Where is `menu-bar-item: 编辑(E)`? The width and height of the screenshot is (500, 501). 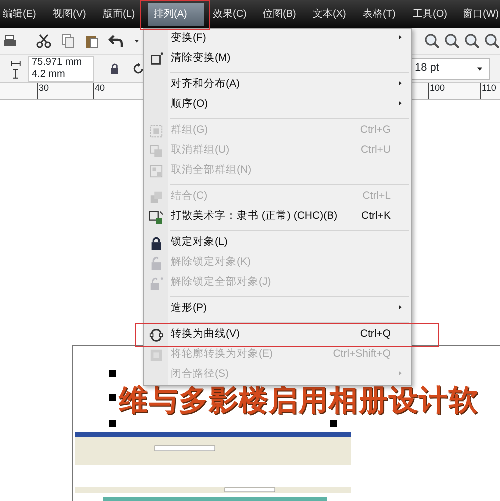 menu-bar-item: 编辑(E) is located at coordinates (25, 14).